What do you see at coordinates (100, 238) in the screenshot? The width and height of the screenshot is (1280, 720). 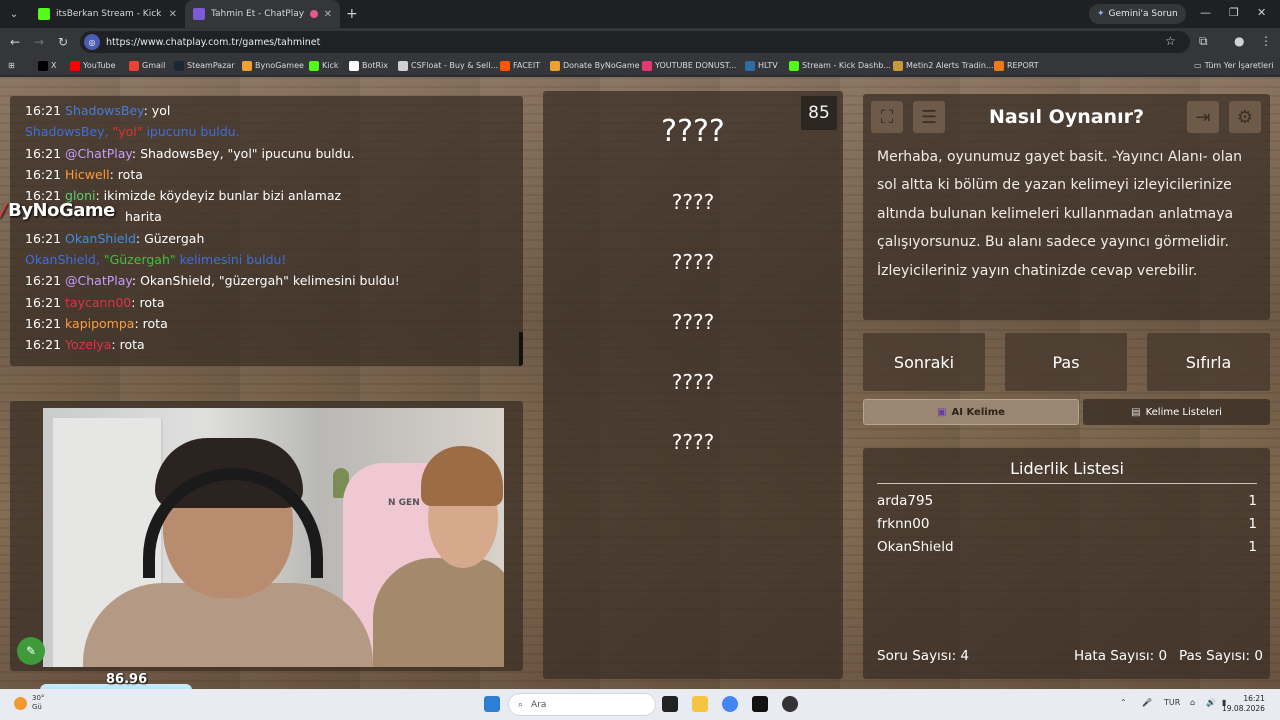 I see `chat-username: OkanShield` at bounding box center [100, 238].